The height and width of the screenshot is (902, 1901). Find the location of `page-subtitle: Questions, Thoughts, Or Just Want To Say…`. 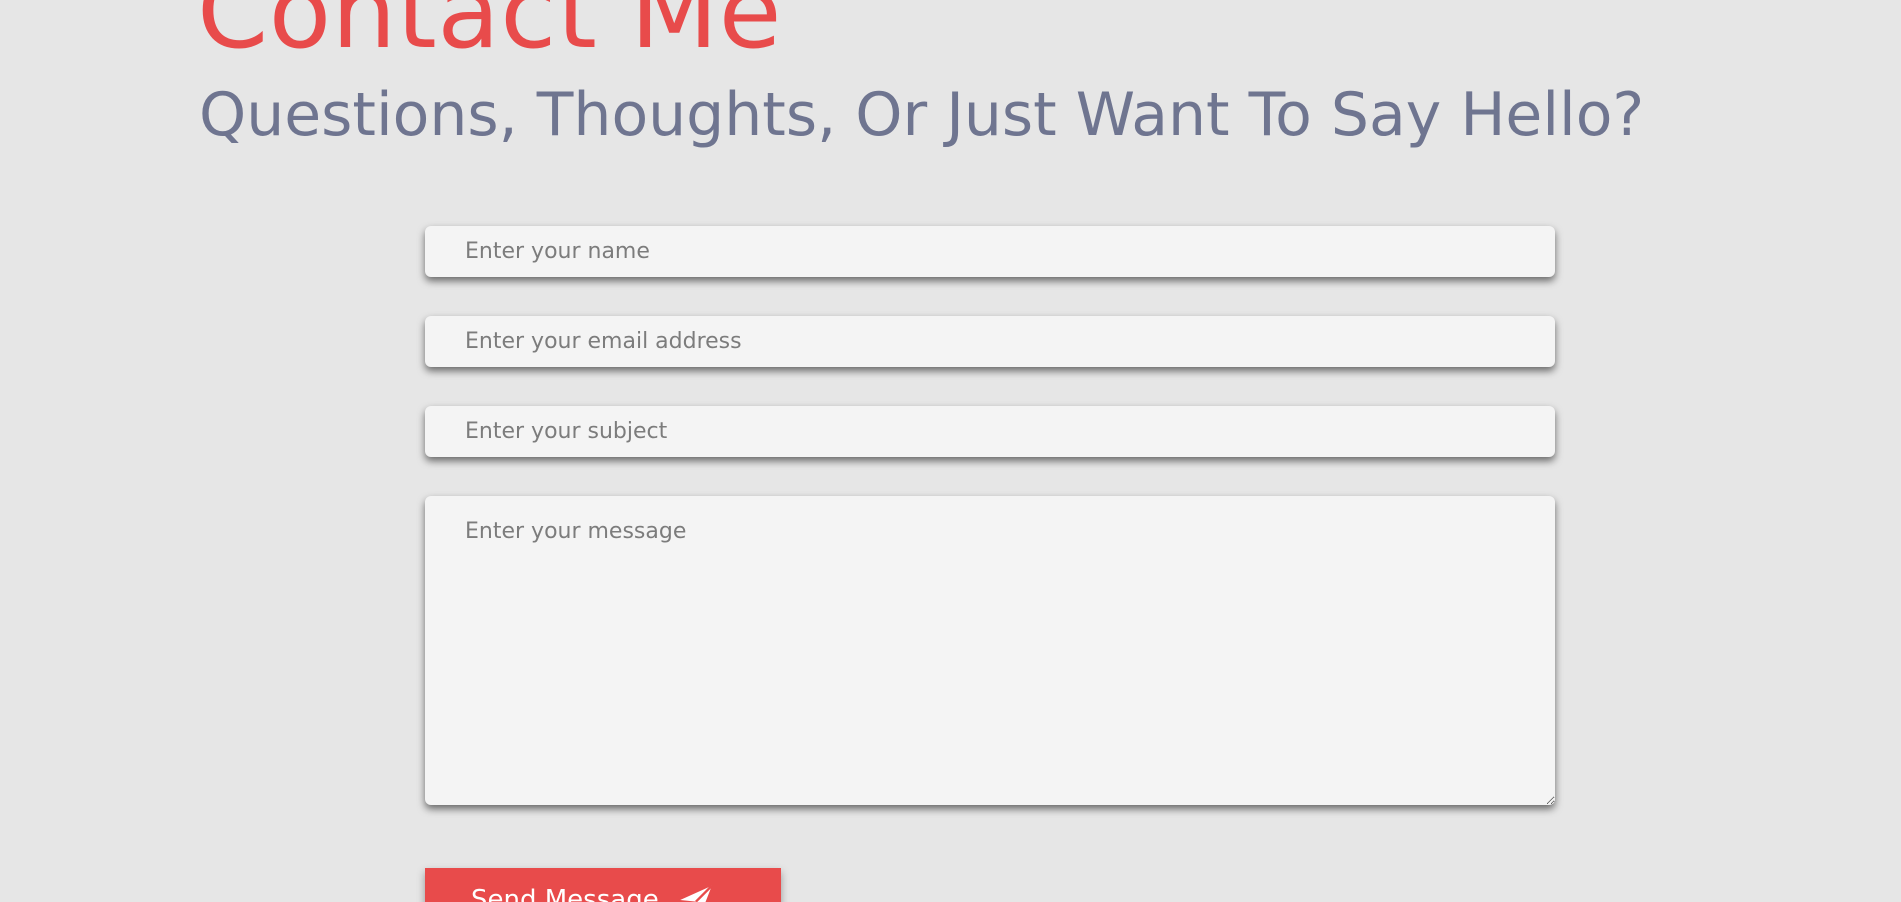

page-subtitle: Questions, Thoughts, Or Just Want To Say… is located at coordinates (922, 115).